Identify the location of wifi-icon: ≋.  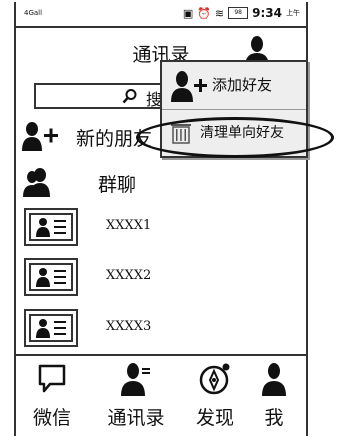
(219, 13).